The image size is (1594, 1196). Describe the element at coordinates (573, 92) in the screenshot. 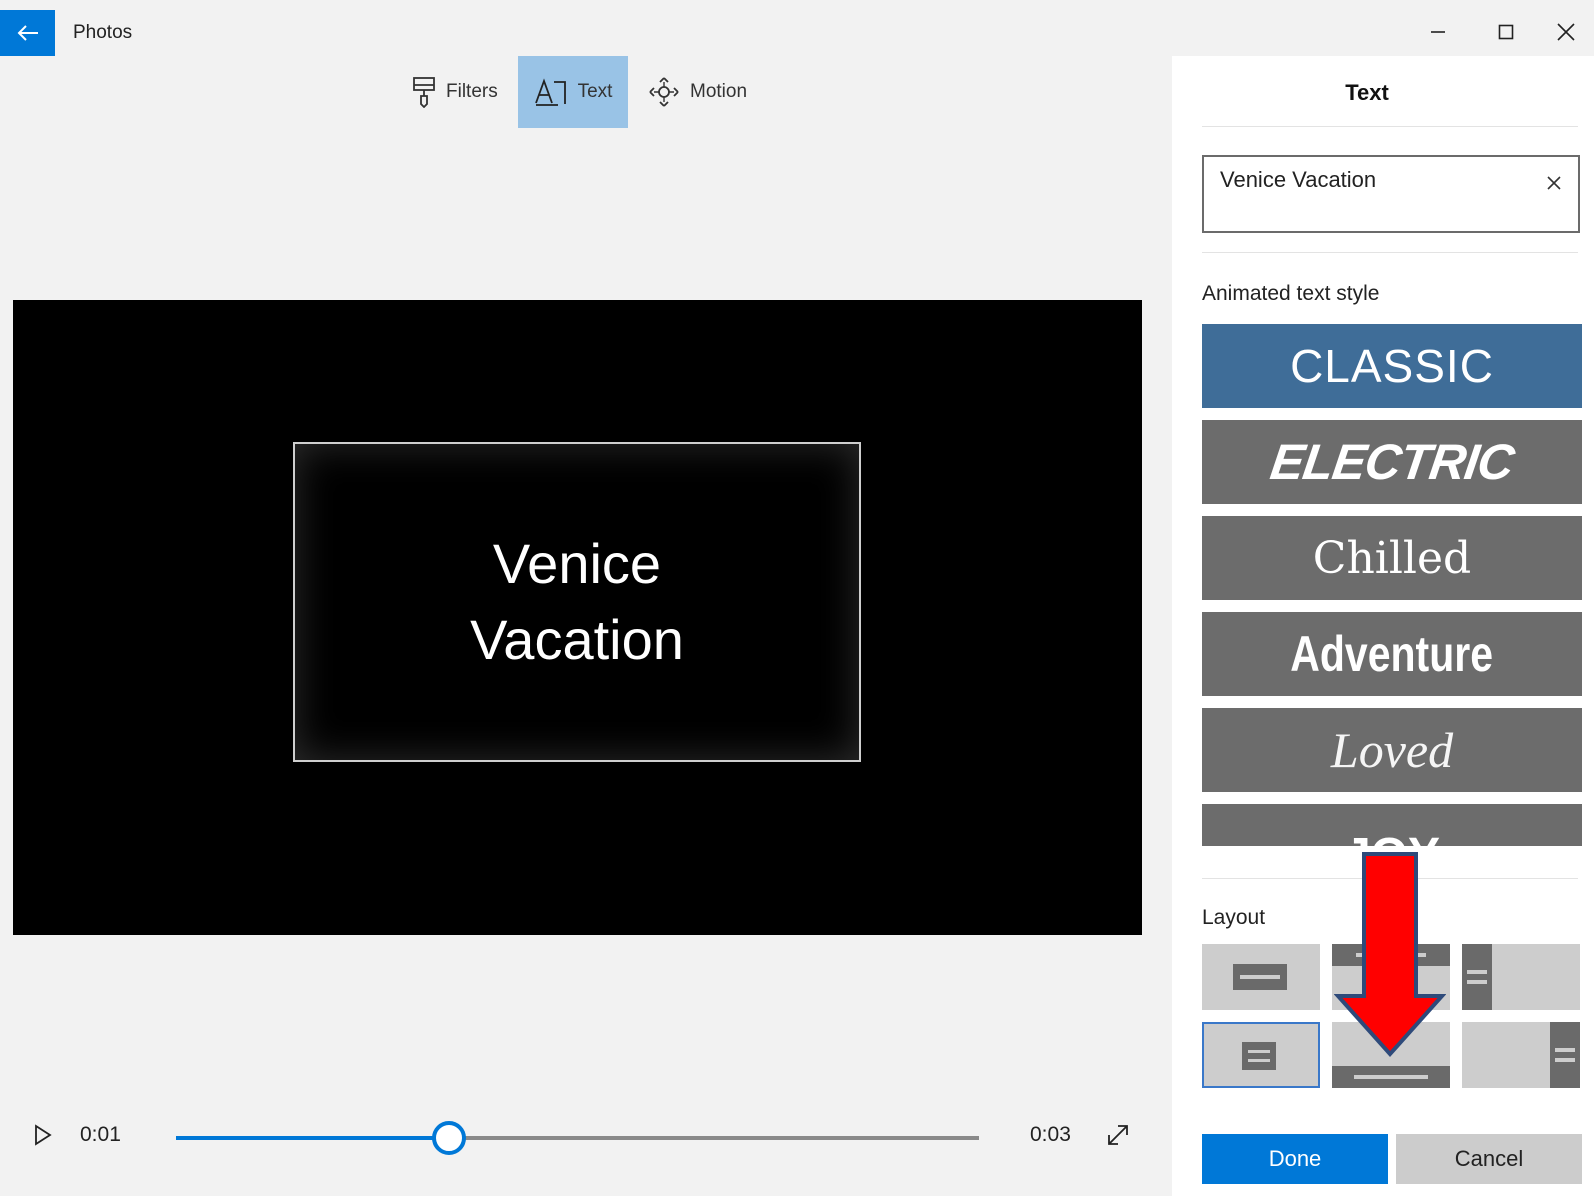

I see `text-button: Text` at that location.